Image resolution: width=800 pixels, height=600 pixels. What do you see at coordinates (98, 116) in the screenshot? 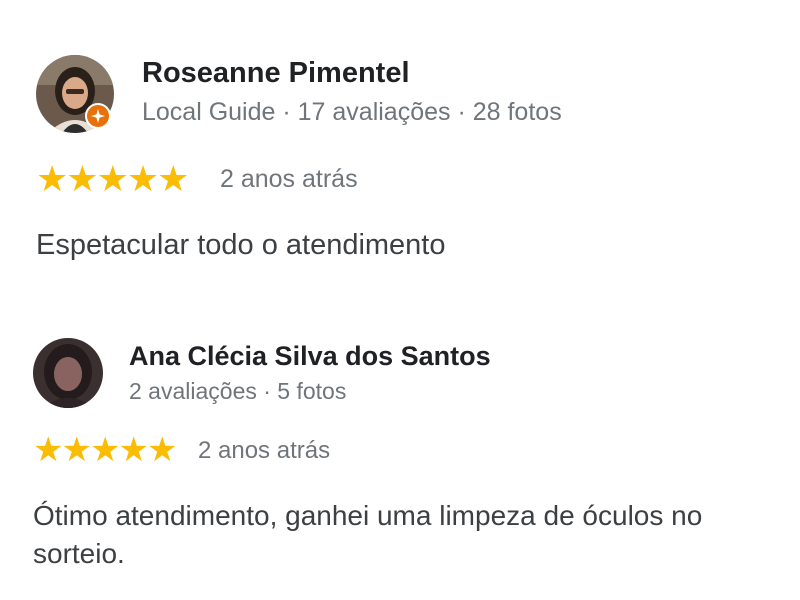
I see `local-guide-badge-icon` at bounding box center [98, 116].